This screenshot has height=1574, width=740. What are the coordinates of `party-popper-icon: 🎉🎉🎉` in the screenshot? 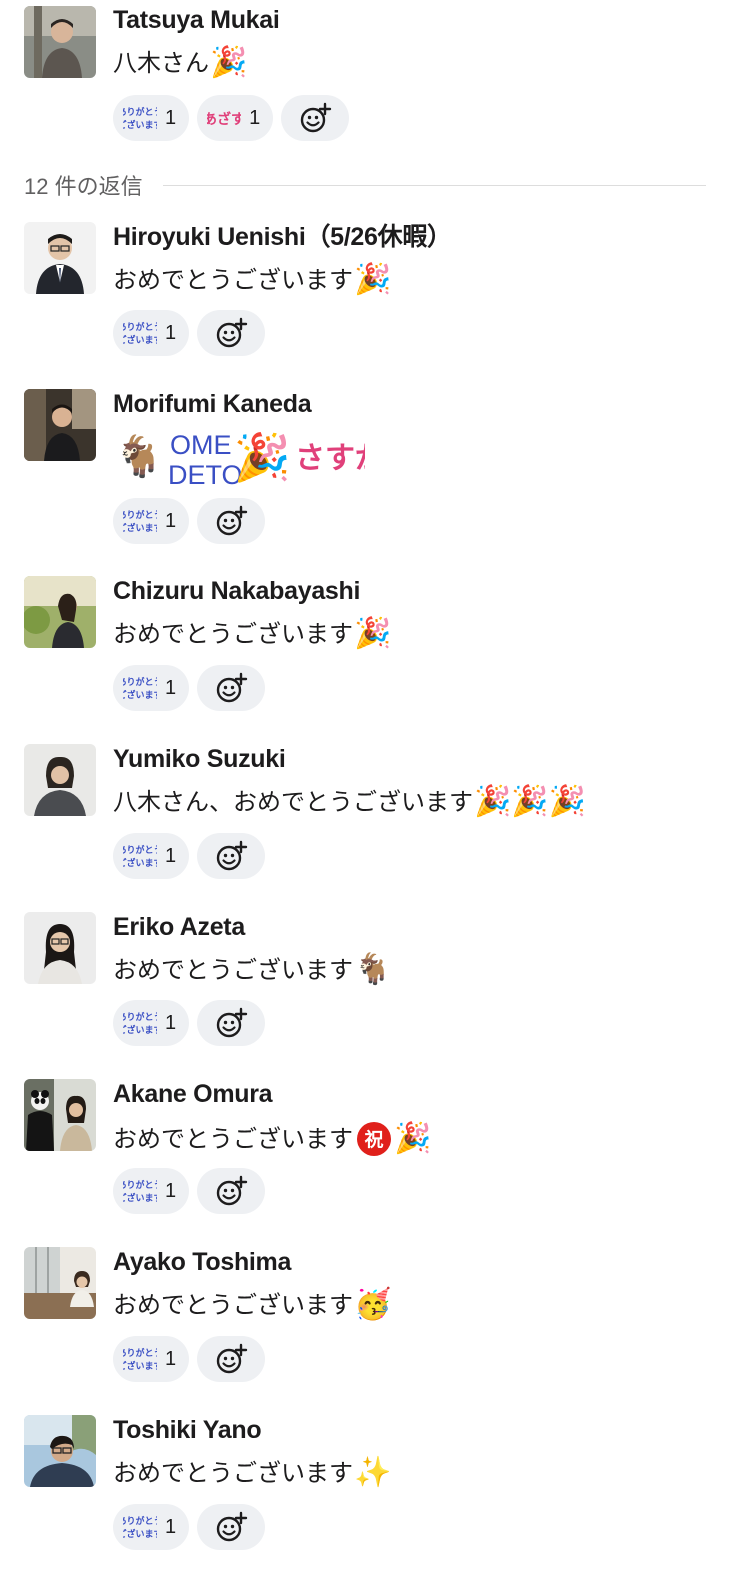 It's located at (530, 801).